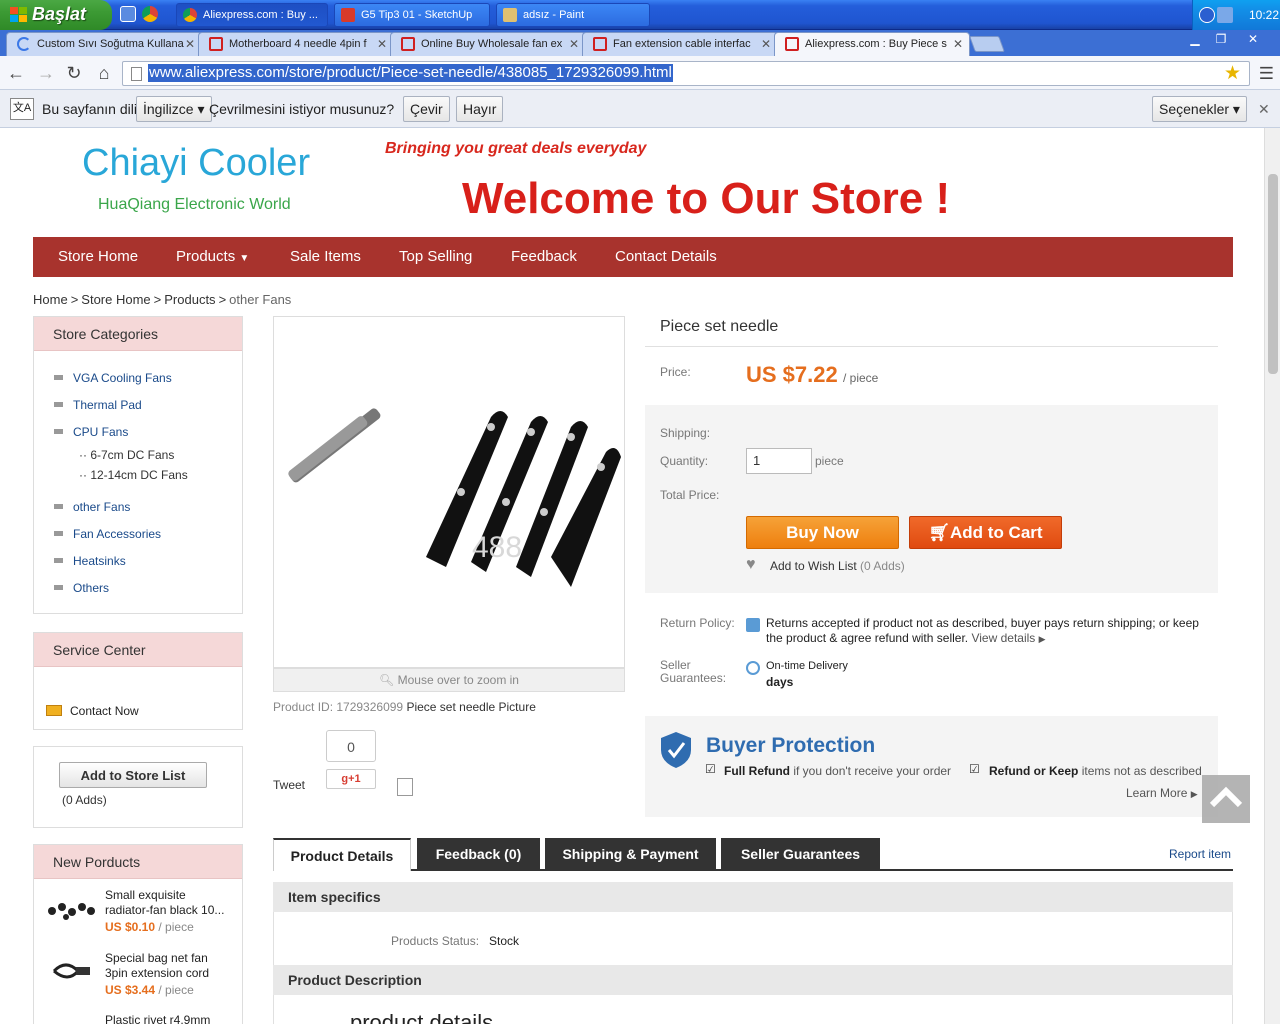 The image size is (1280, 1024). Describe the element at coordinates (426, 109) in the screenshot. I see `translate-button: Çevir` at that location.